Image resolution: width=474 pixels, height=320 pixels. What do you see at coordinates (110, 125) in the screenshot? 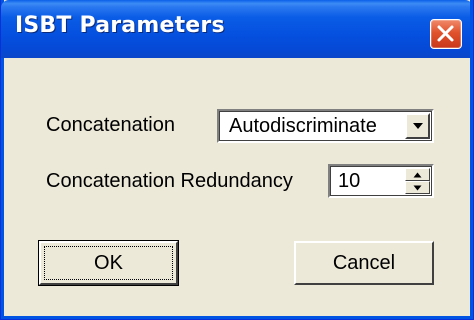
I see `concatenation-label: Concatenation` at bounding box center [110, 125].